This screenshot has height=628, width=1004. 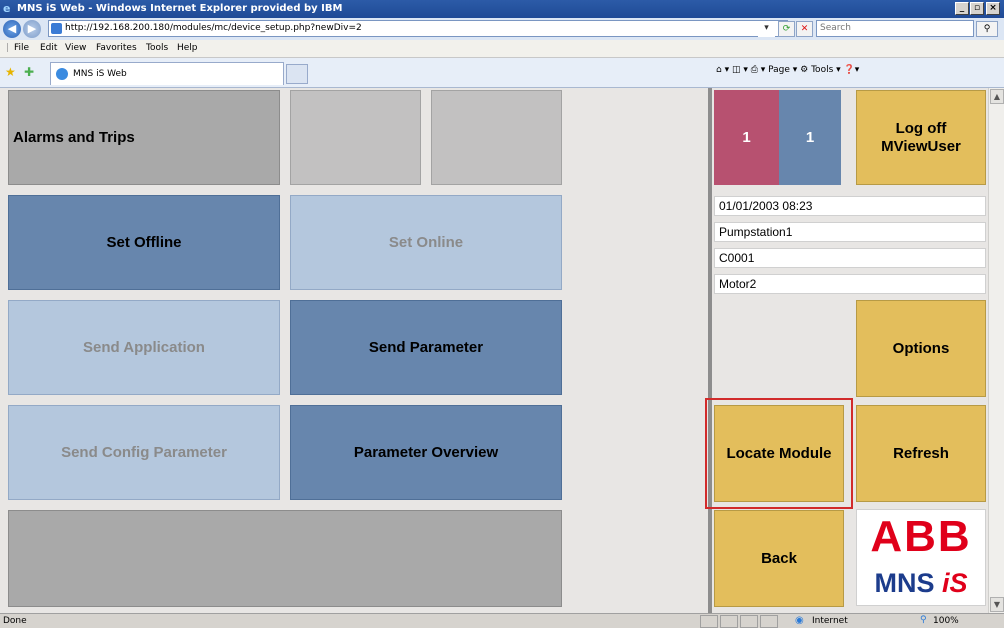 I want to click on globe-icon: ◉, so click(x=799, y=620).